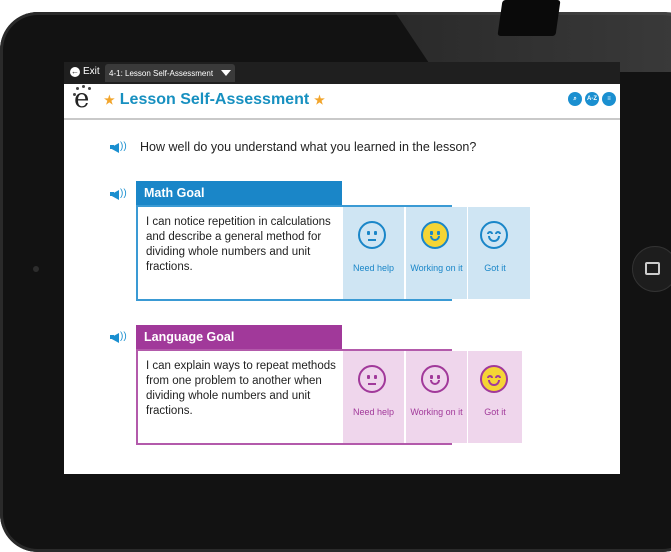  What do you see at coordinates (91, 71) in the screenshot?
I see `exit-label: Exit` at bounding box center [91, 71].